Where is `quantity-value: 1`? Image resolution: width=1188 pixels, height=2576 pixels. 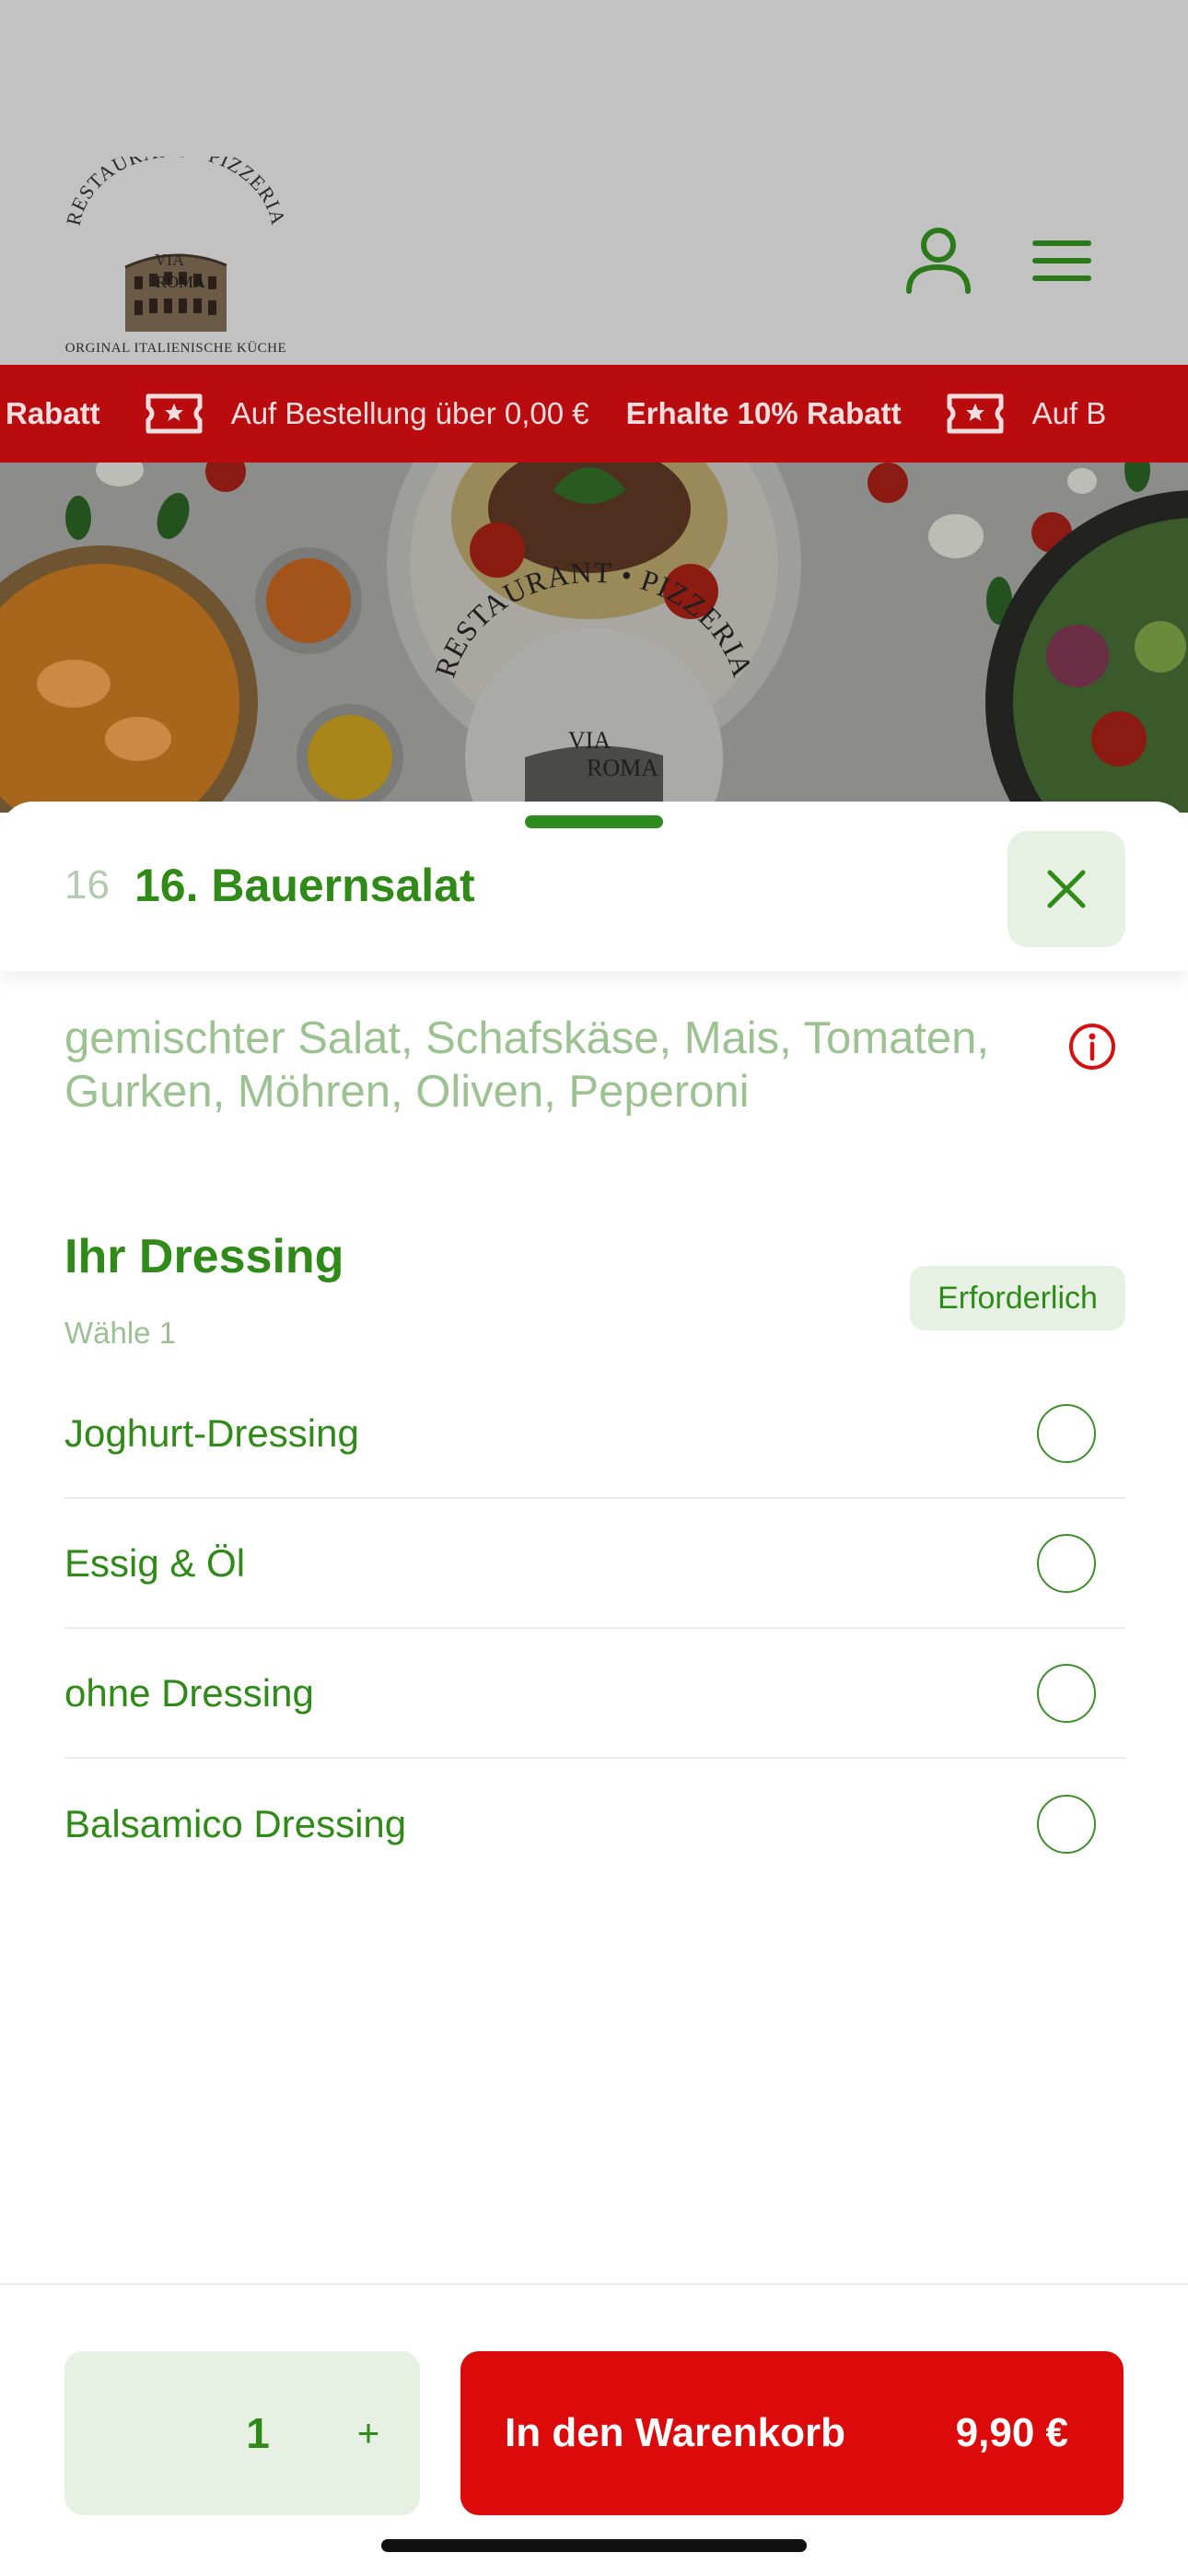
quantity-value: 1 is located at coordinates (258, 2433).